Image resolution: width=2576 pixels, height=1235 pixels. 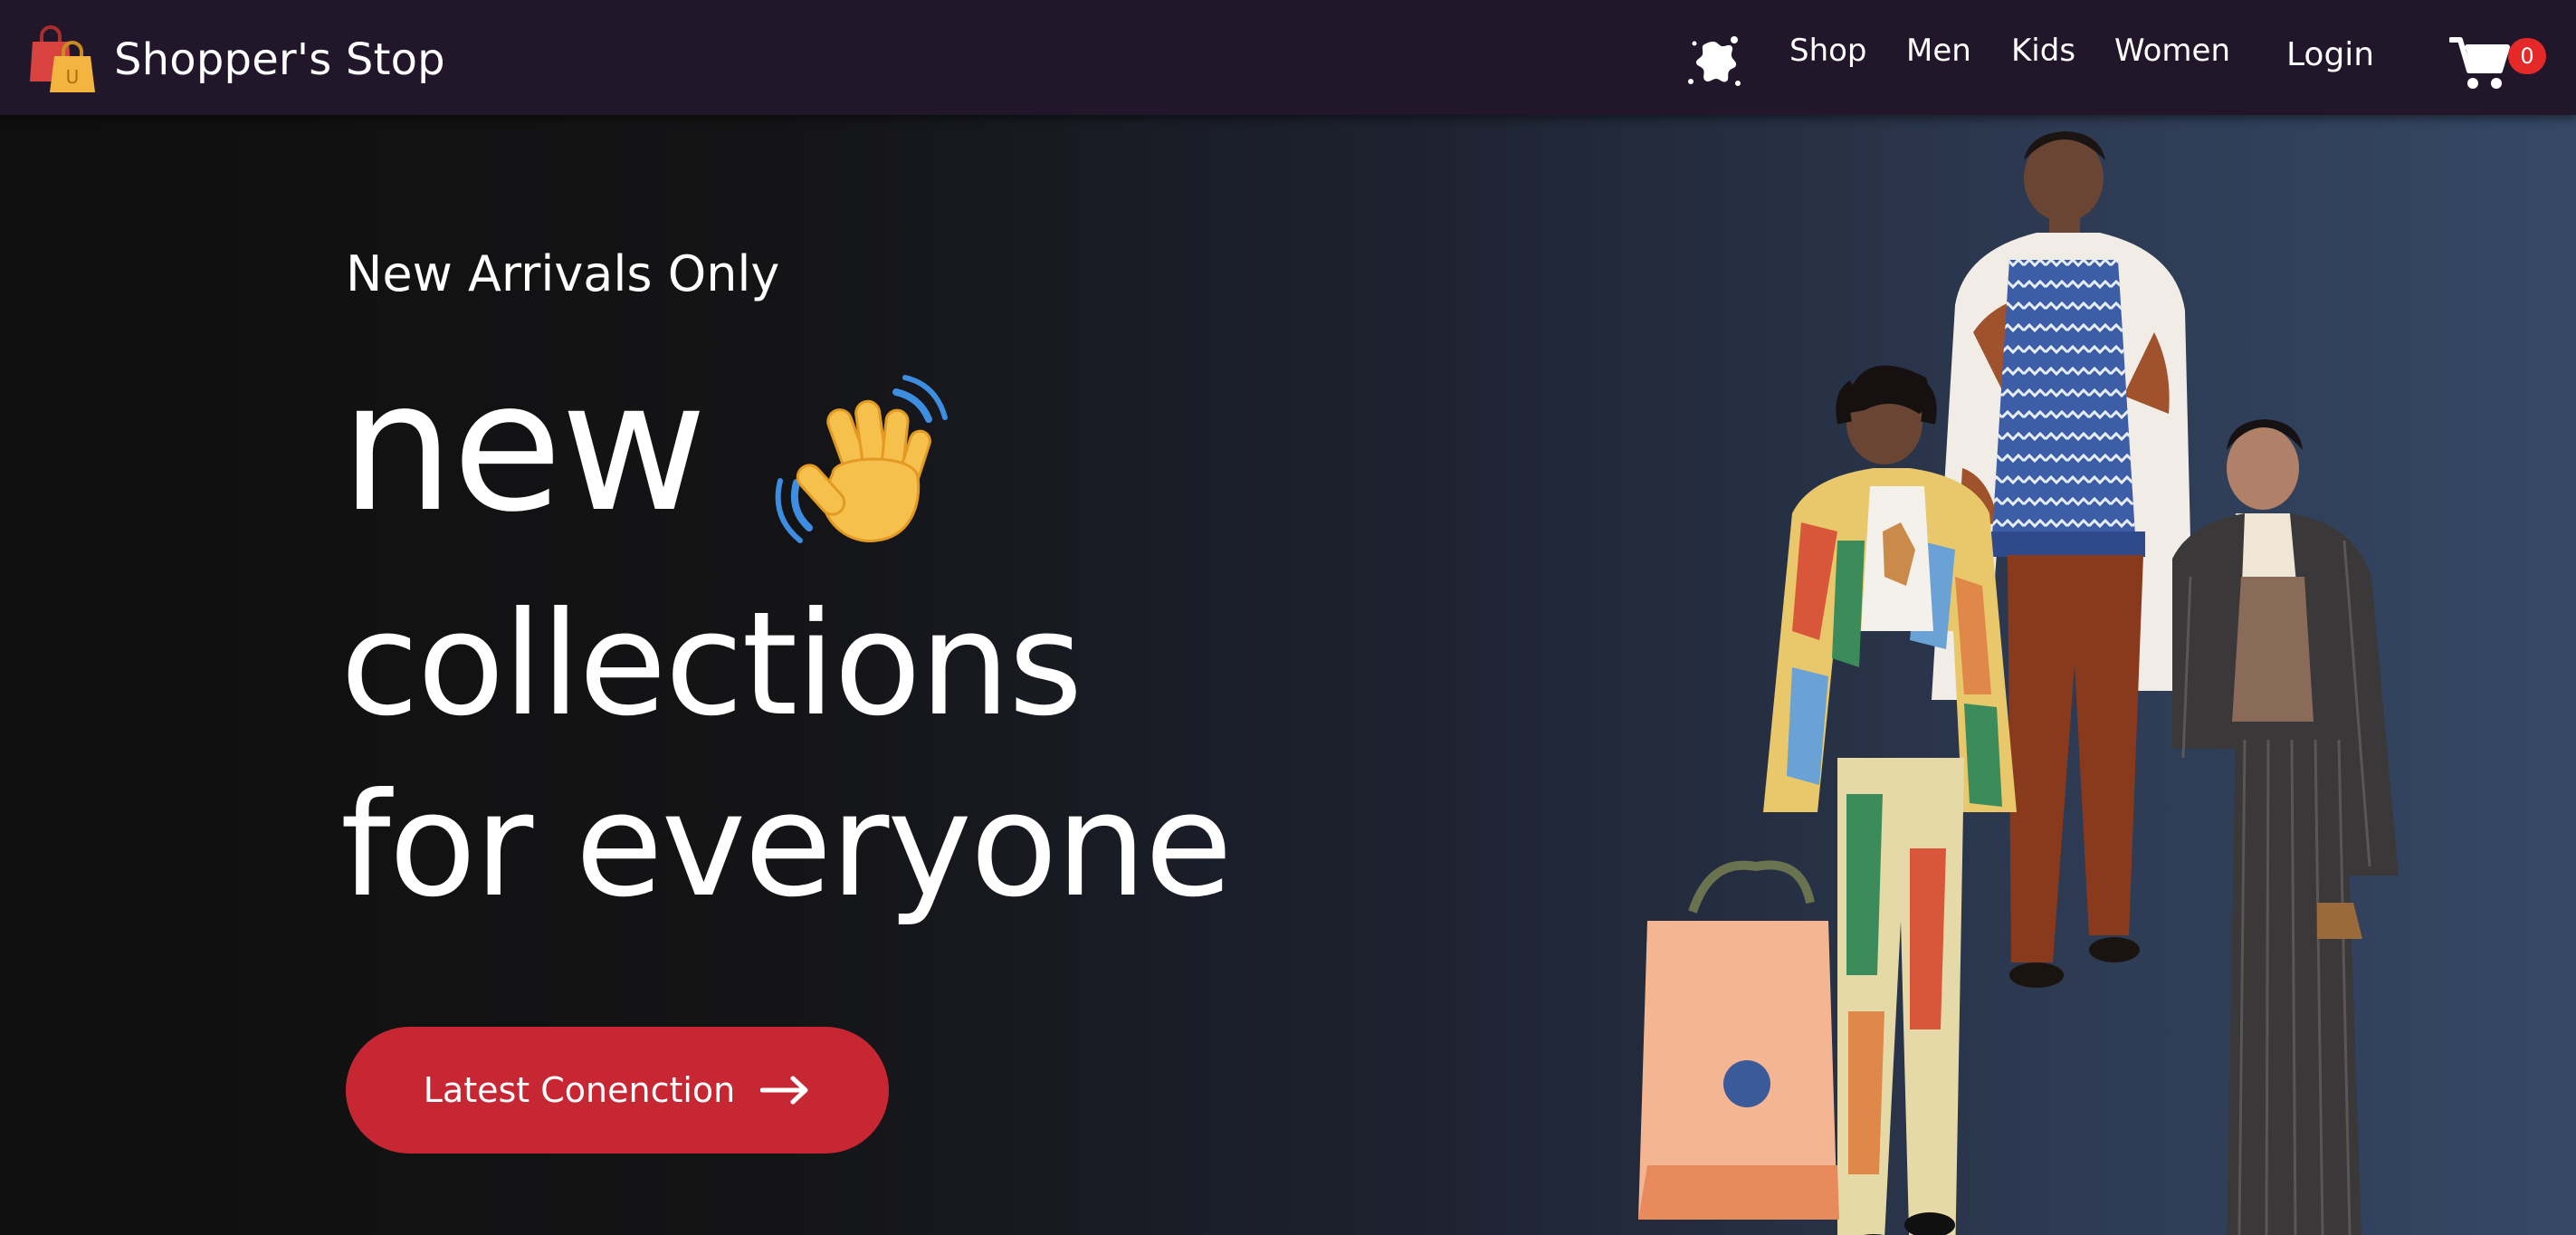 I want to click on logo-letter: U, so click(x=73, y=77).